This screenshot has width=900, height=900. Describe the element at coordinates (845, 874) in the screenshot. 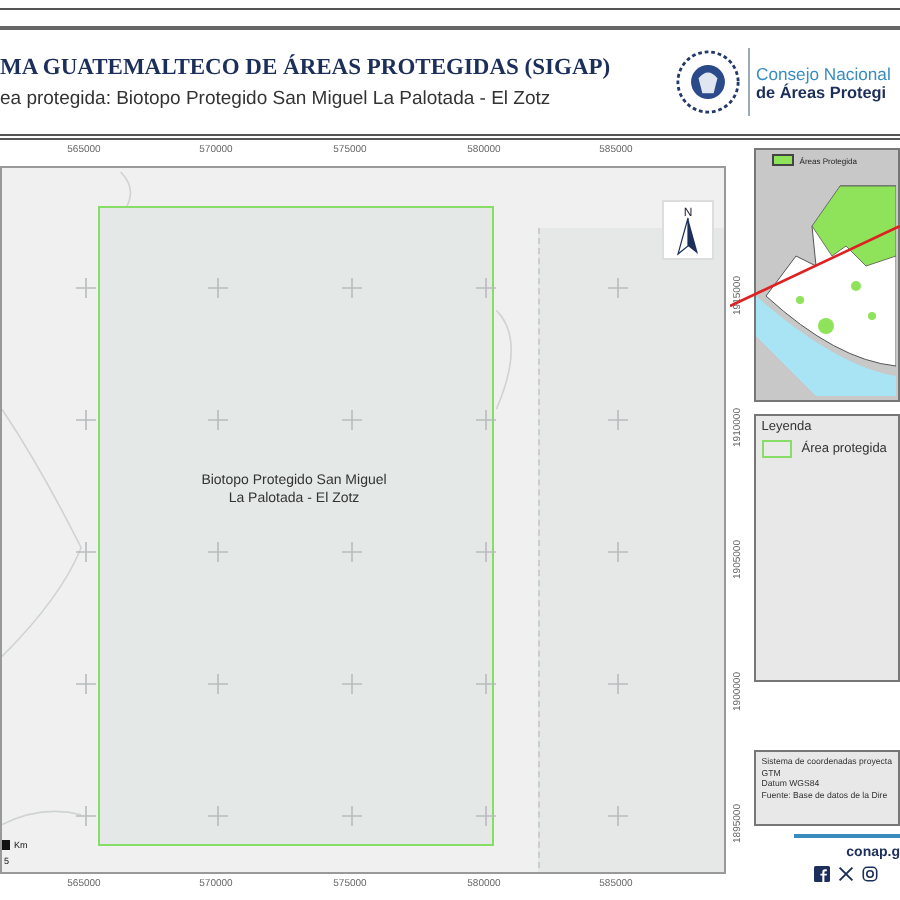

I see `x-icon` at that location.